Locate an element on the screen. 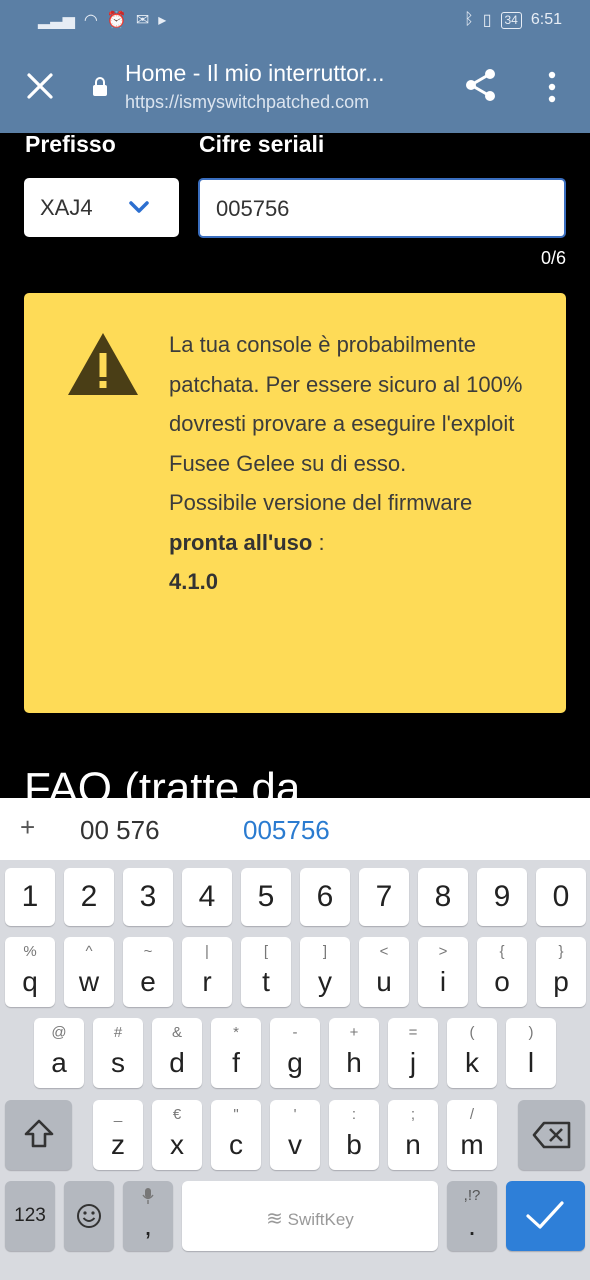 Image resolution: width=590 pixels, height=1280 pixels. vibrate-icon: ▯ is located at coordinates (487, 20).